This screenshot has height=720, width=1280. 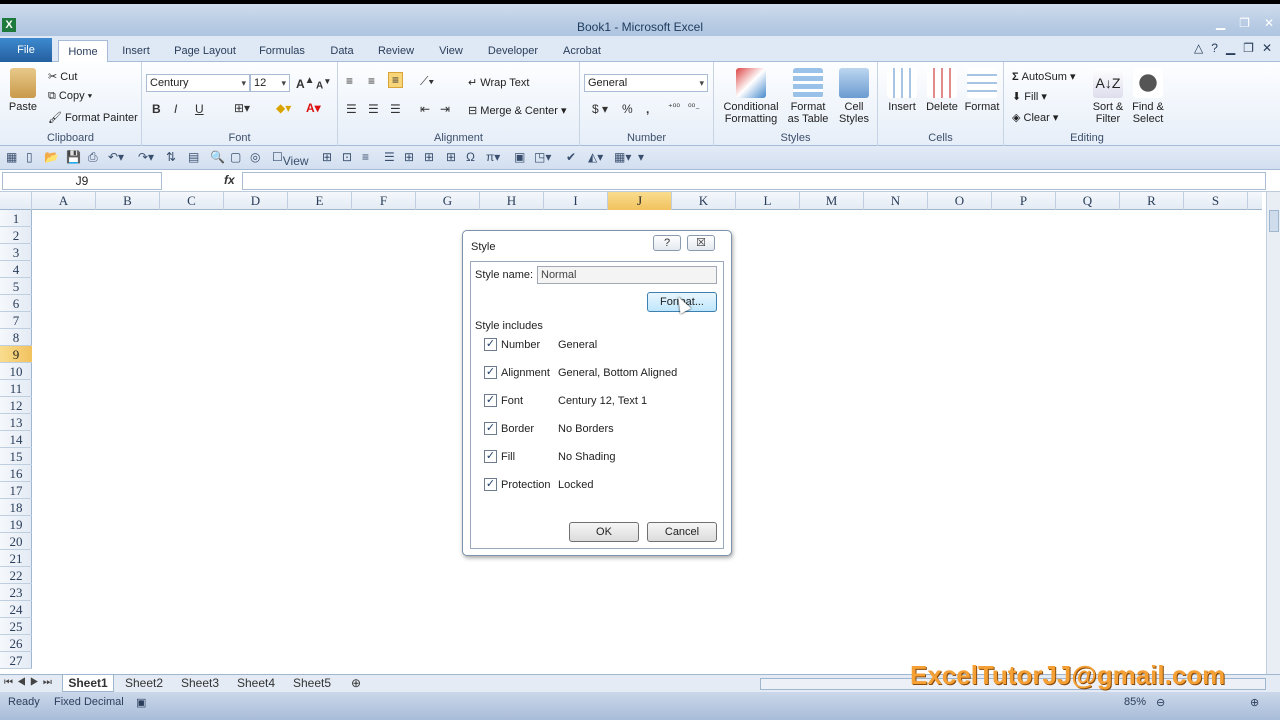 I want to click on sheet-tab-1: Sheet1, so click(x=88, y=683).